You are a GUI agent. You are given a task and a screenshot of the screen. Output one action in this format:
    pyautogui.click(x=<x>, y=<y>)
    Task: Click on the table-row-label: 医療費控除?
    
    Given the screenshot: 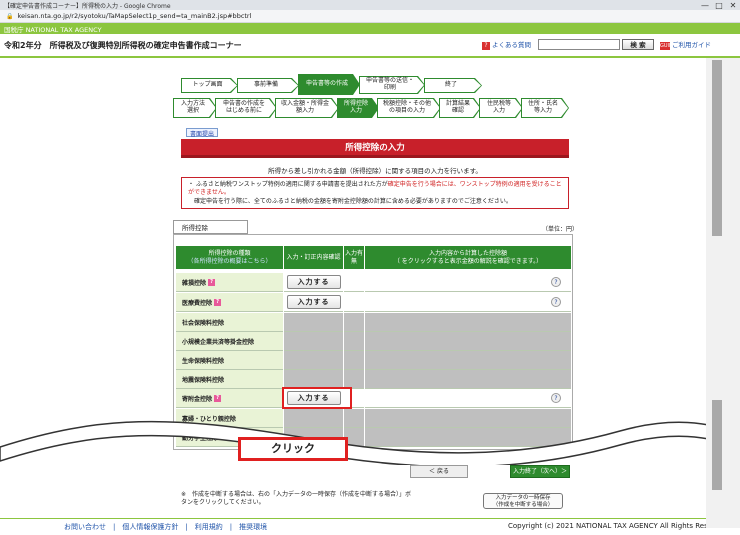 What is the action you would take?
    pyautogui.click(x=229, y=302)
    